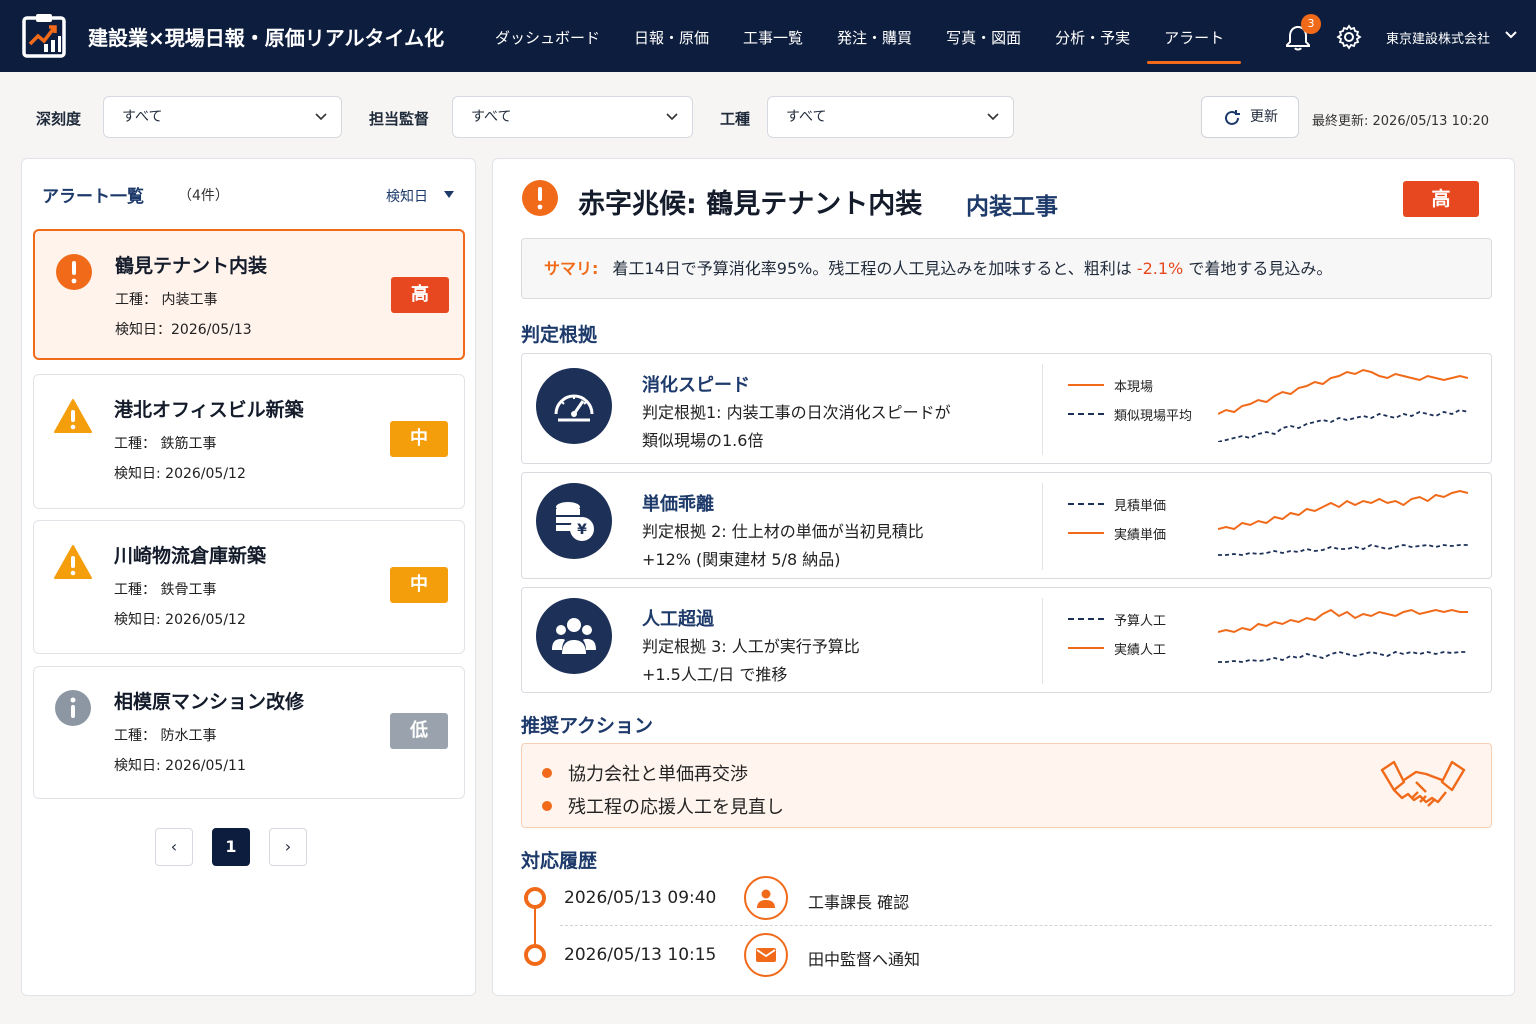 Image resolution: width=1536 pixels, height=1024 pixels. Describe the element at coordinates (419, 731) in the screenshot. I see `severity-badge: 低` at that location.